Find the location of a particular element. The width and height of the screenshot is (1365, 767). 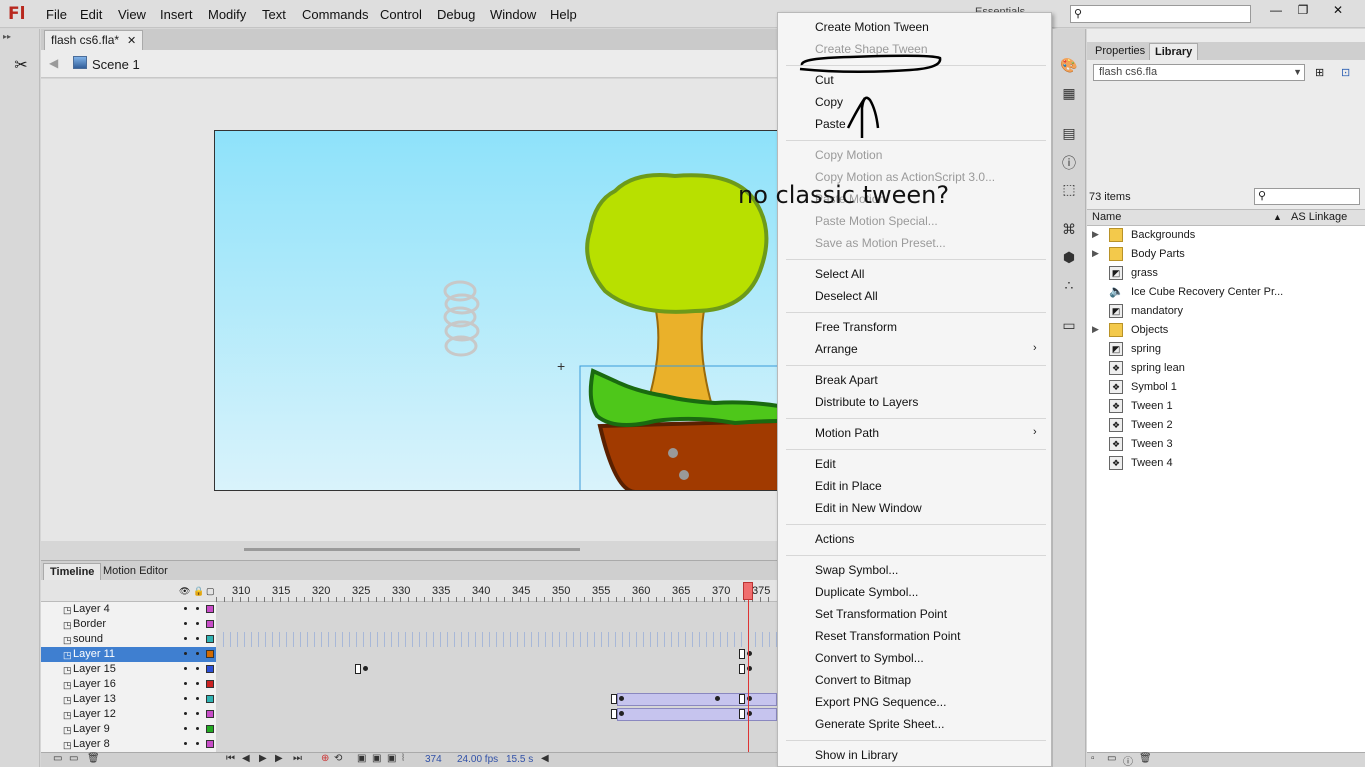

menu-window: Window is located at coordinates (513, 14).